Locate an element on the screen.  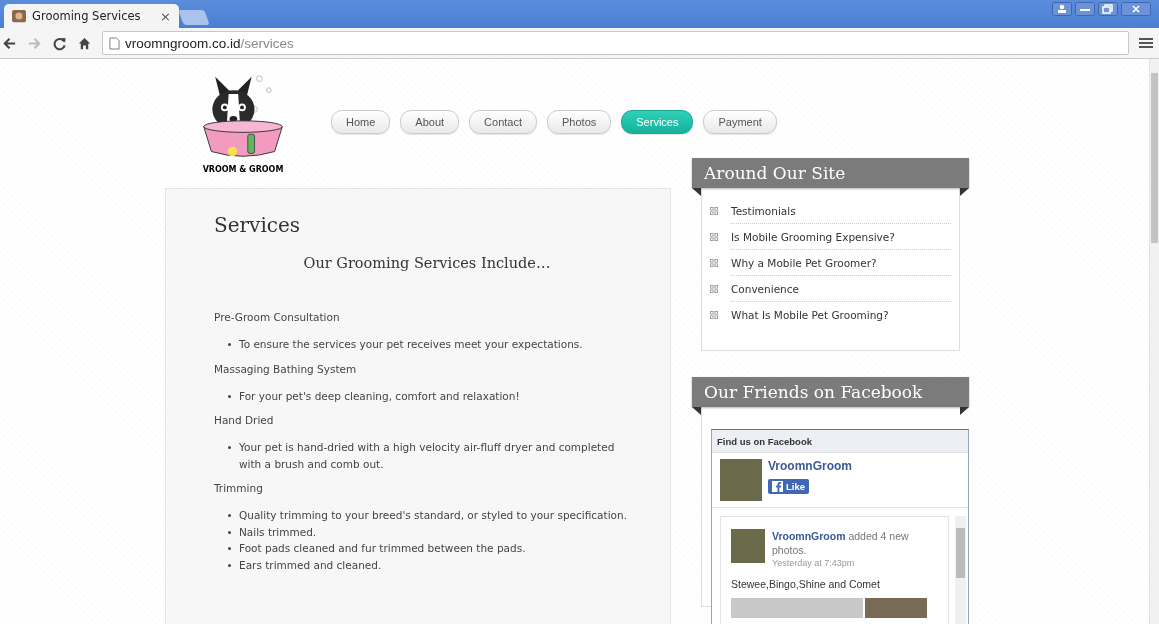
service-detail: Nails trimmed. is located at coordinates (278, 532).